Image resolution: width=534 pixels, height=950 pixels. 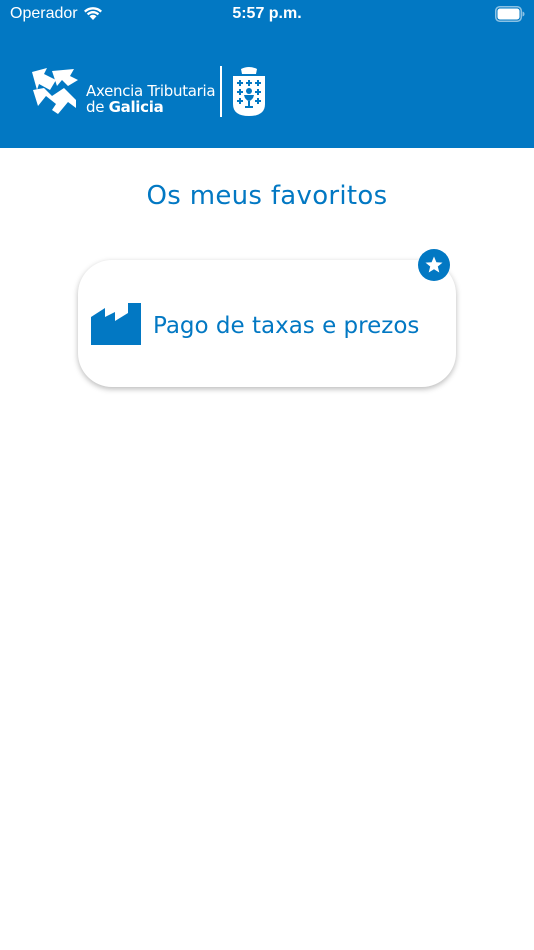 I want to click on favorite-star-button, so click(x=434, y=265).